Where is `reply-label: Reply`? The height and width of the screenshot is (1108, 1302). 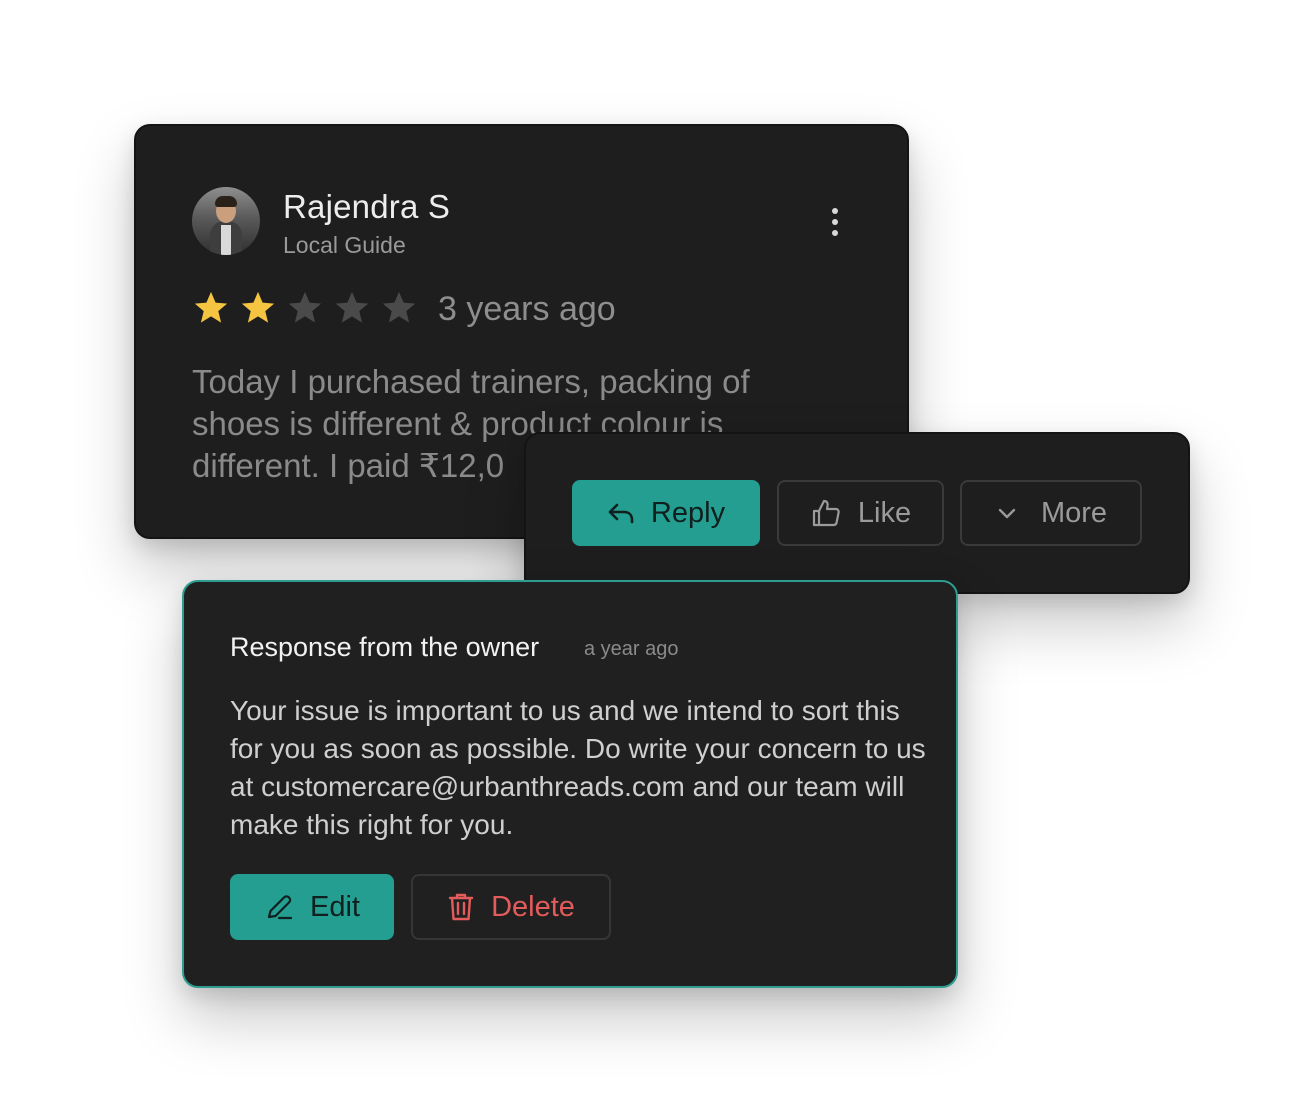 reply-label: Reply is located at coordinates (688, 512).